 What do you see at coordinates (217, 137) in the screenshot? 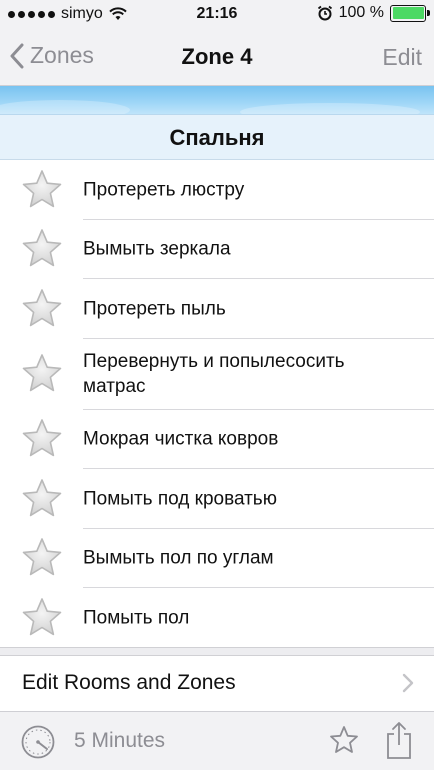
I see `room-section-header: Спальня` at bounding box center [217, 137].